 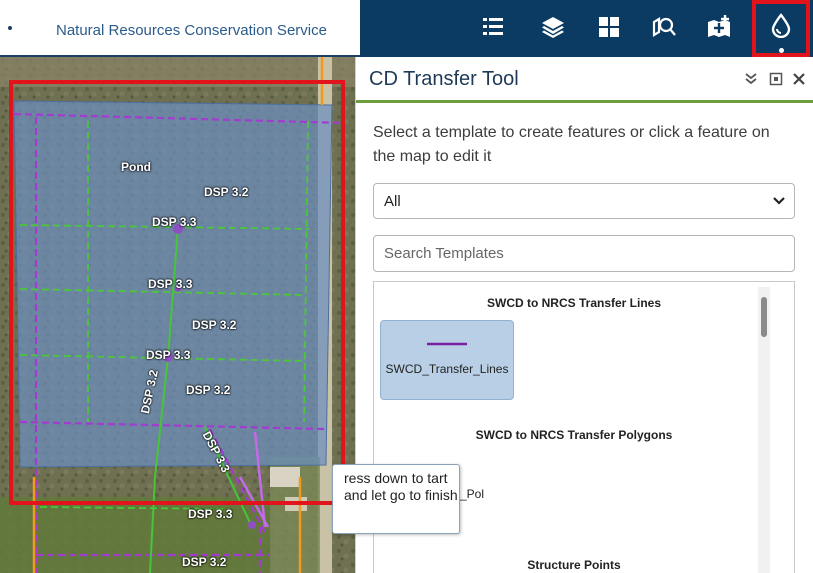 What do you see at coordinates (751, 79) in the screenshot?
I see `collapse-icon` at bounding box center [751, 79].